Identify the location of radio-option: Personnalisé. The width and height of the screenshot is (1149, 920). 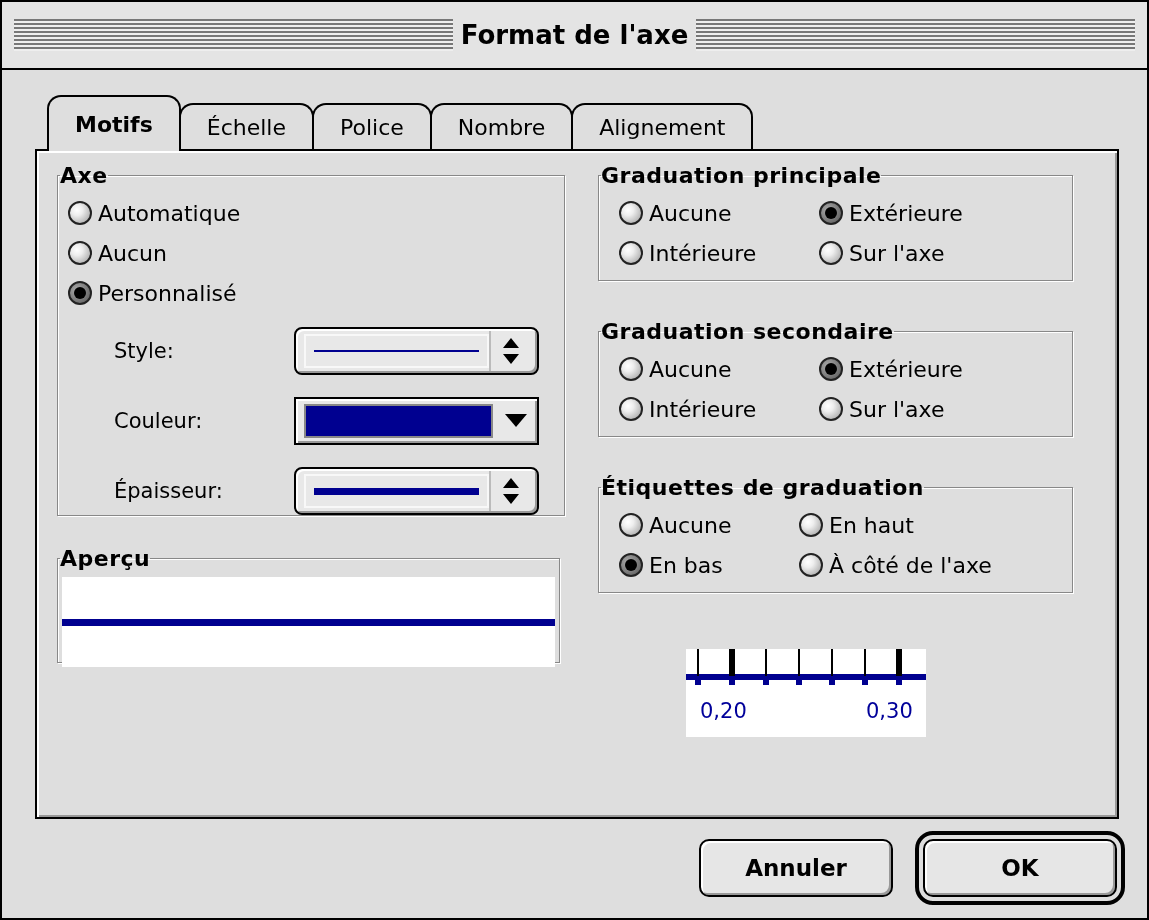
(152, 293).